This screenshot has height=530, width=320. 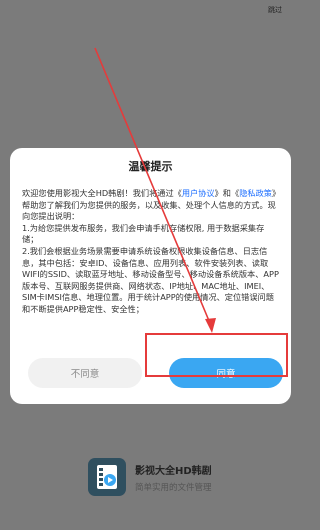 What do you see at coordinates (173, 487) in the screenshot?
I see `app-tagline: 简单实用的文件管理` at bounding box center [173, 487].